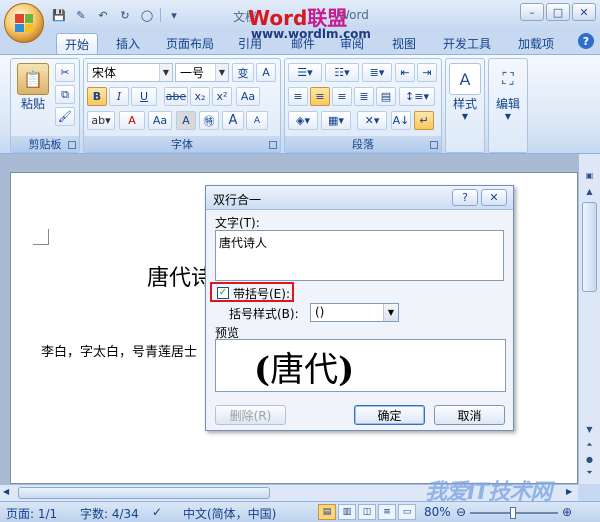 Image resolution: width=600 pixels, height=522 pixels. Describe the element at coordinates (327, 512) in the screenshot. I see `print-layout-icon: ▤` at that location.